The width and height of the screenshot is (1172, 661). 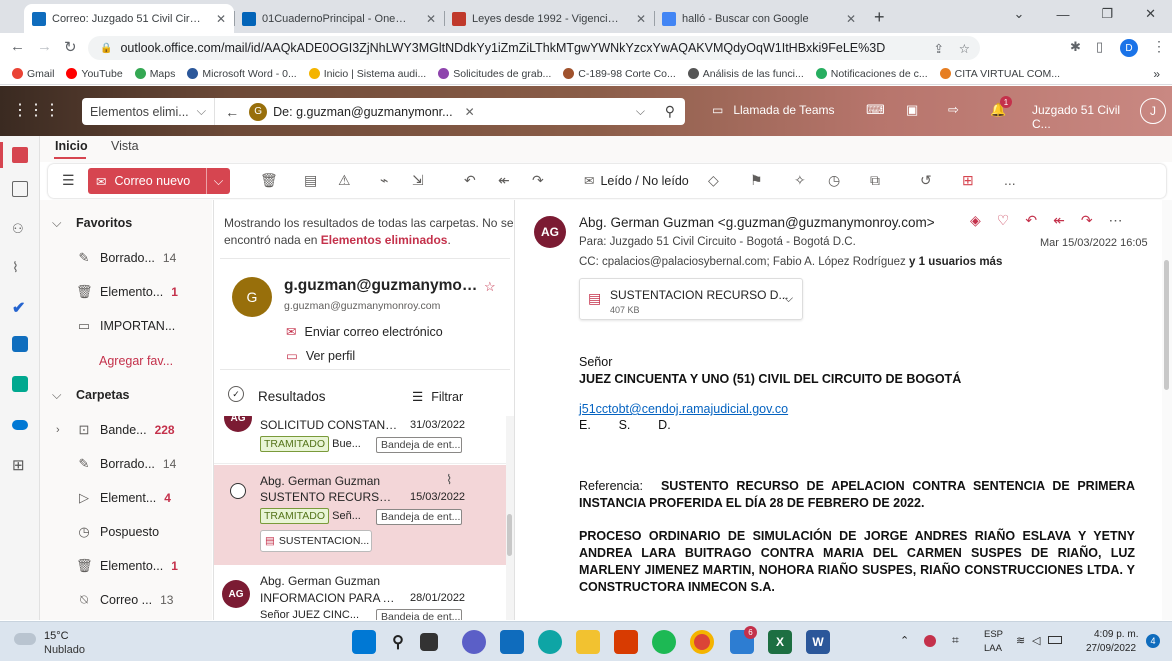 What do you see at coordinates (252, 297) in the screenshot?
I see `contact-avatar: G` at bounding box center [252, 297].